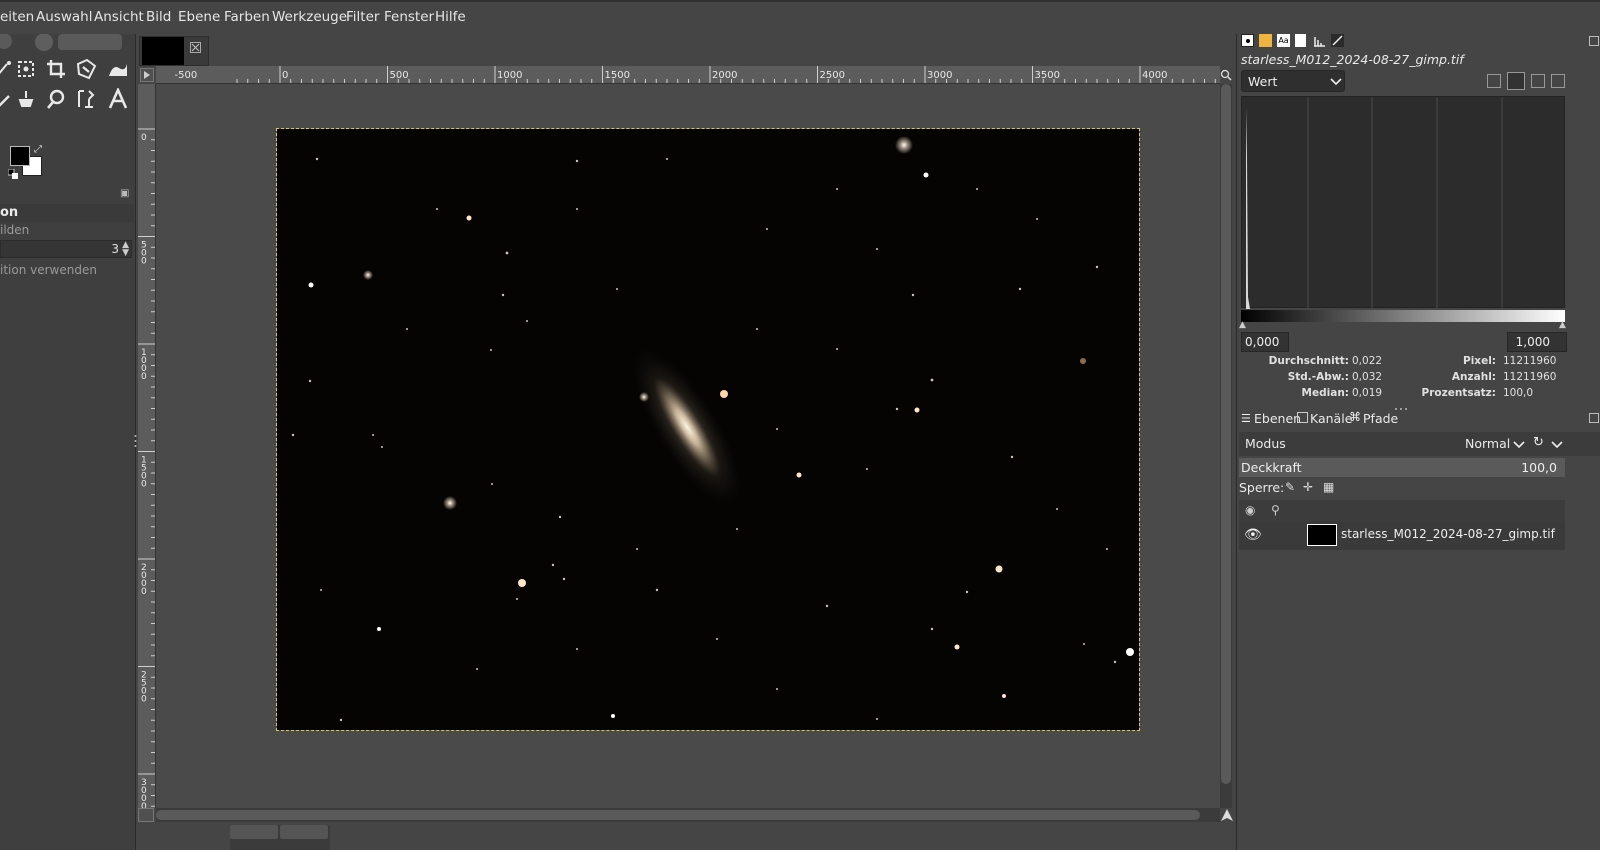 This screenshot has height=850, width=1600. I want to click on layer-row: 👁 starless_M012_2024-08-27_gimp.tif, so click(1402, 536).